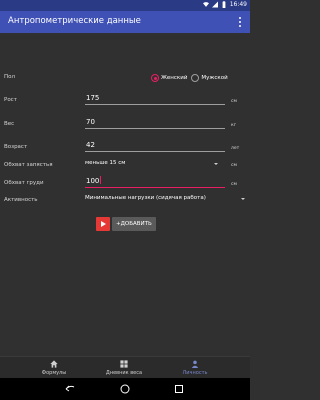 Image resolution: width=320 pixels, height=400 pixels. I want to click on signal-icon, so click(214, 4).